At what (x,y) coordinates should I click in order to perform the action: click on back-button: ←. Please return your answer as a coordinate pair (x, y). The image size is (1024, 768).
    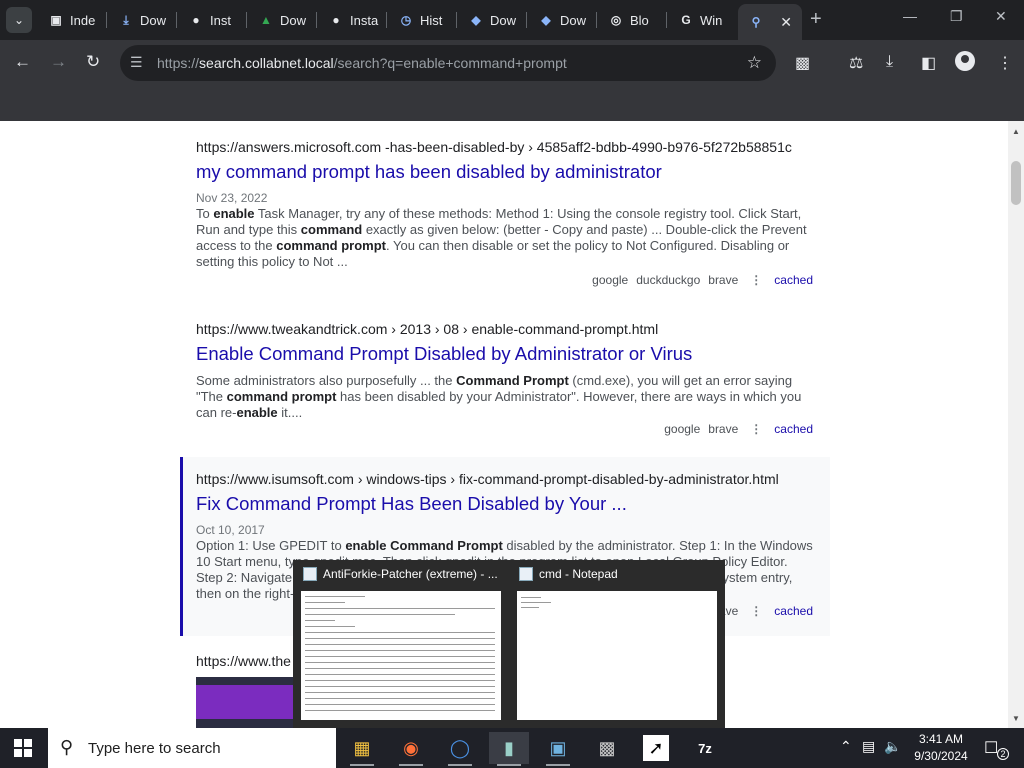
    Looking at the image, I should click on (22, 62).